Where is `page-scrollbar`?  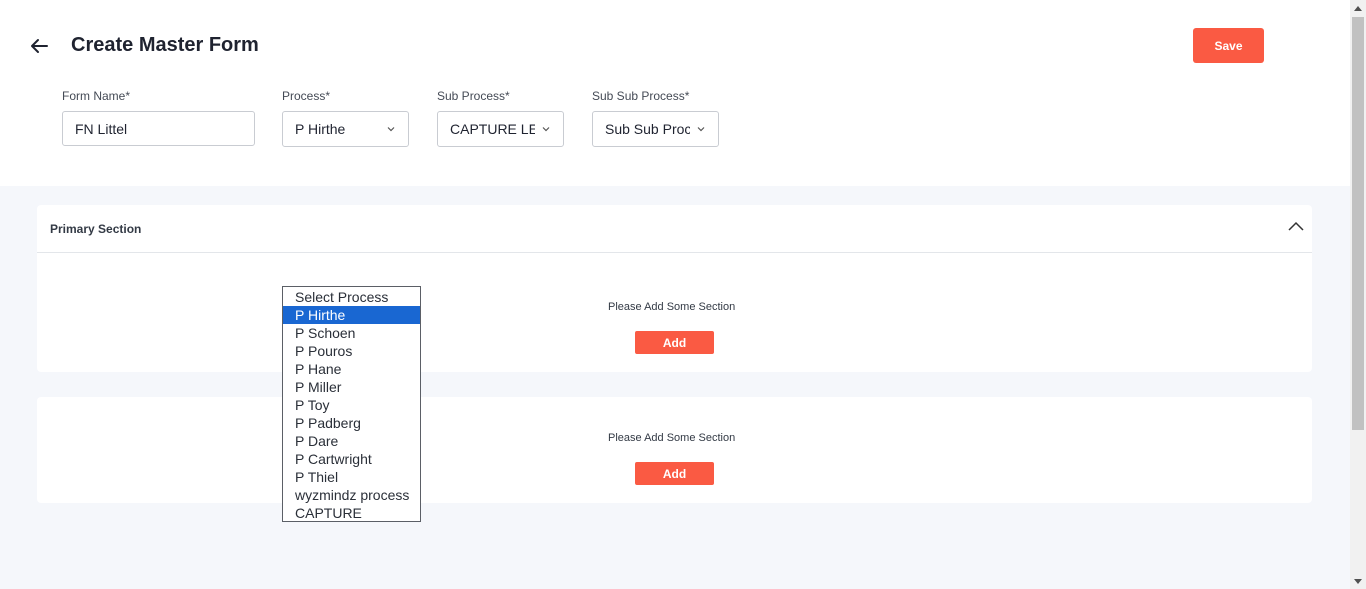 page-scrollbar is located at coordinates (1358, 294).